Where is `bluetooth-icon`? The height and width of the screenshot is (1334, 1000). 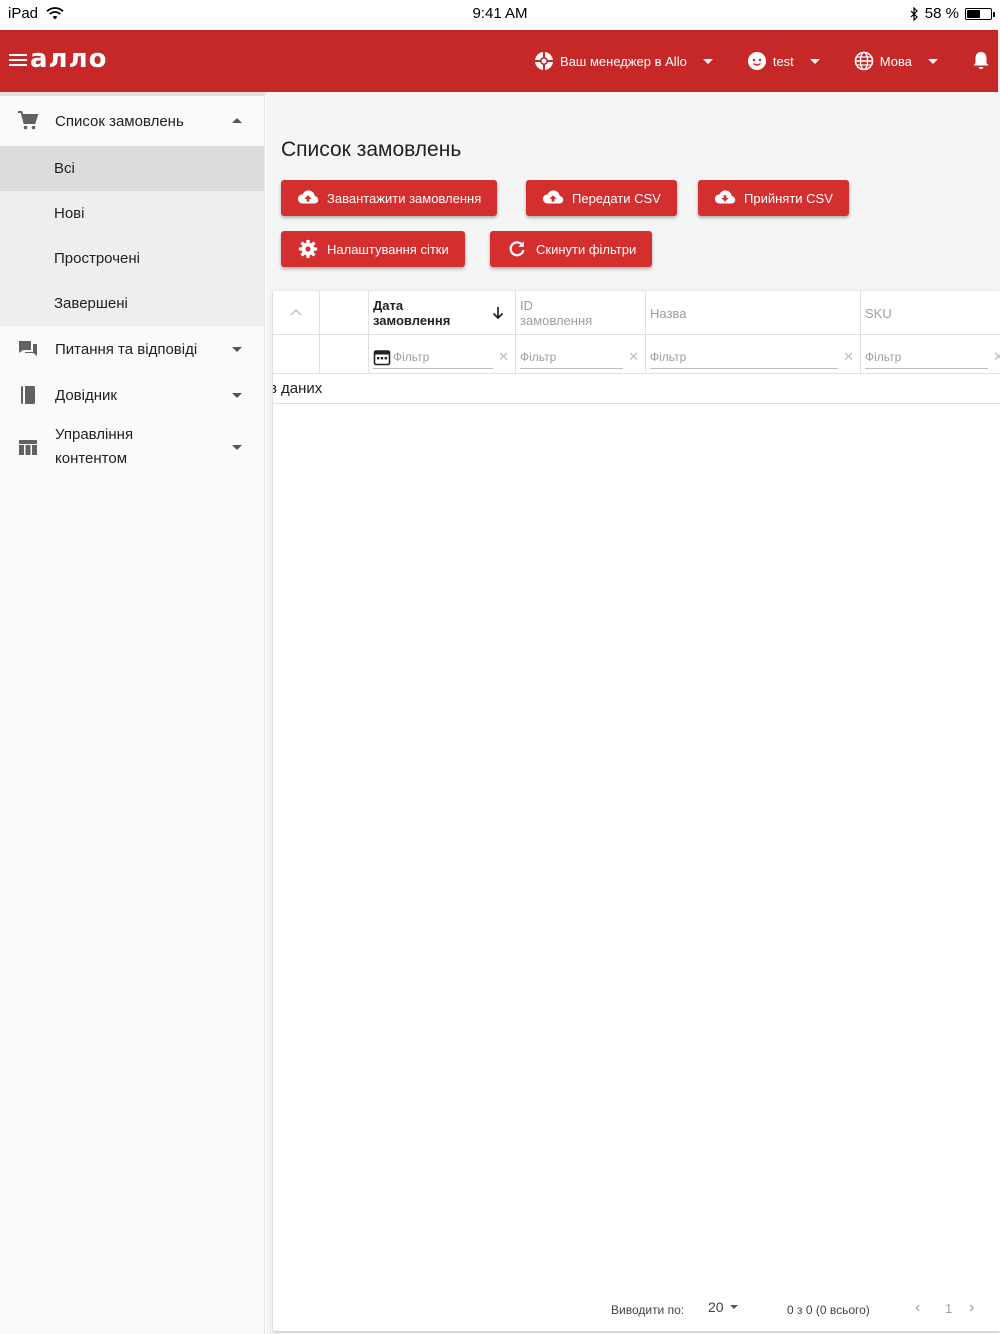 bluetooth-icon is located at coordinates (914, 13).